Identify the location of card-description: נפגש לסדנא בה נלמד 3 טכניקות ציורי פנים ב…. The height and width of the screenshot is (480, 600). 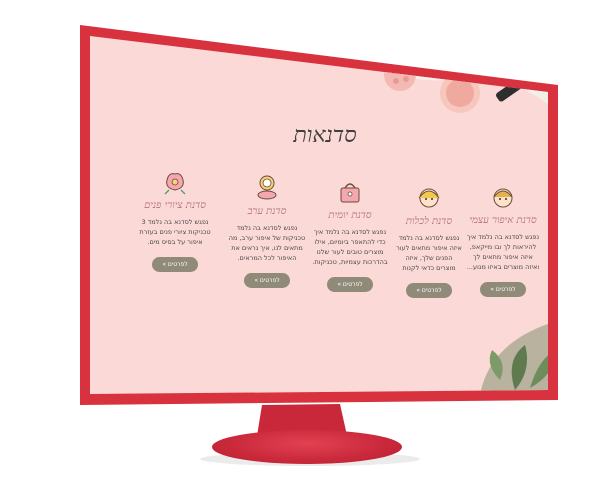
(175, 232).